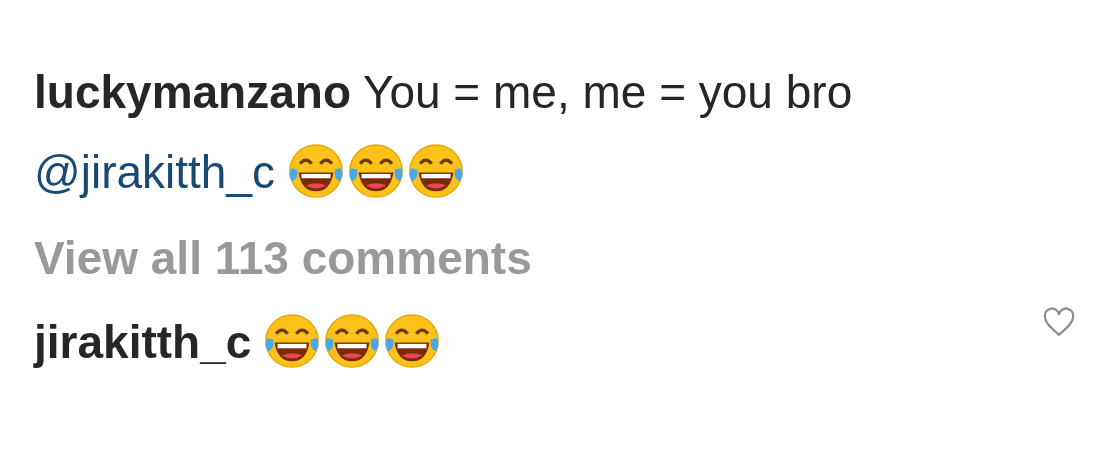 This screenshot has height=470, width=1120. I want to click on mention-link: @jirakitth_c, so click(154, 172).